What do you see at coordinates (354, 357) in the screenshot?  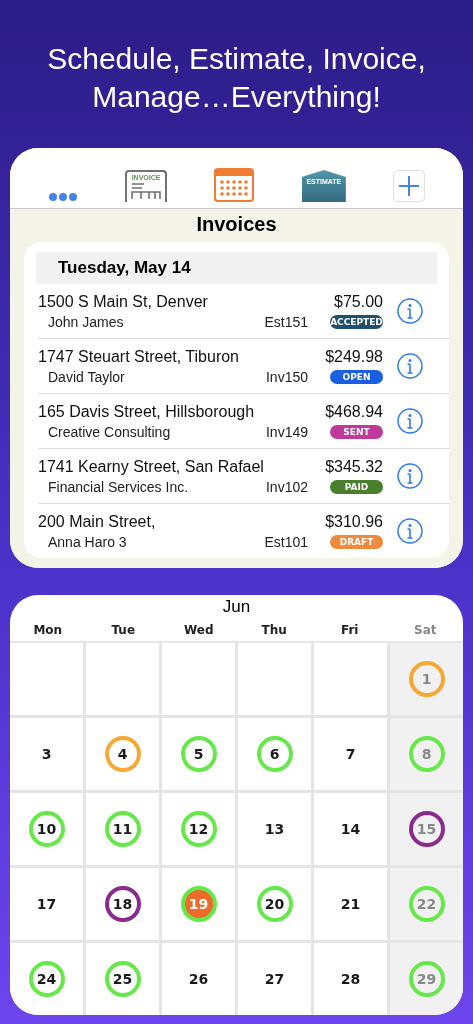 I see `amount: $249.98` at bounding box center [354, 357].